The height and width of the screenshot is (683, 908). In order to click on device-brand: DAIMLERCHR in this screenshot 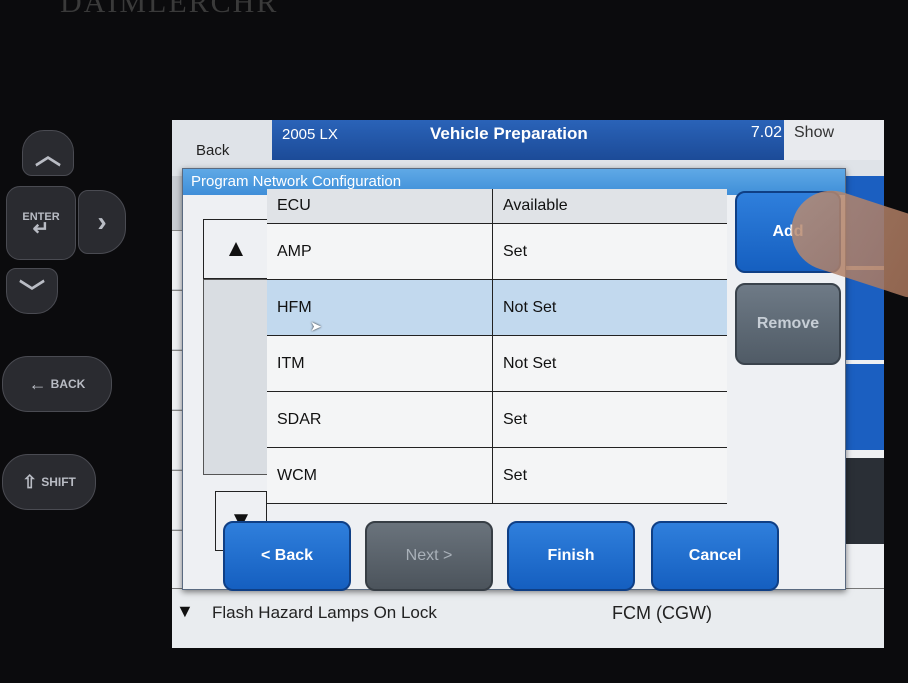, I will do `click(169, 9)`.